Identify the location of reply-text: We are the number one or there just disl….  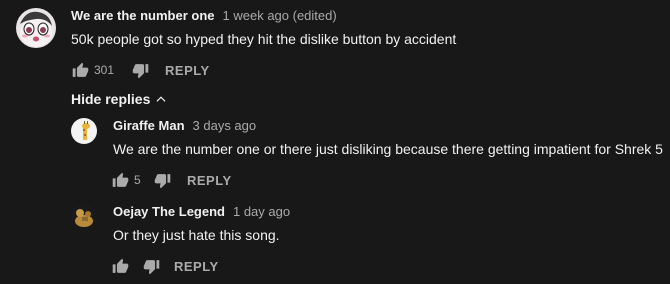
(388, 149).